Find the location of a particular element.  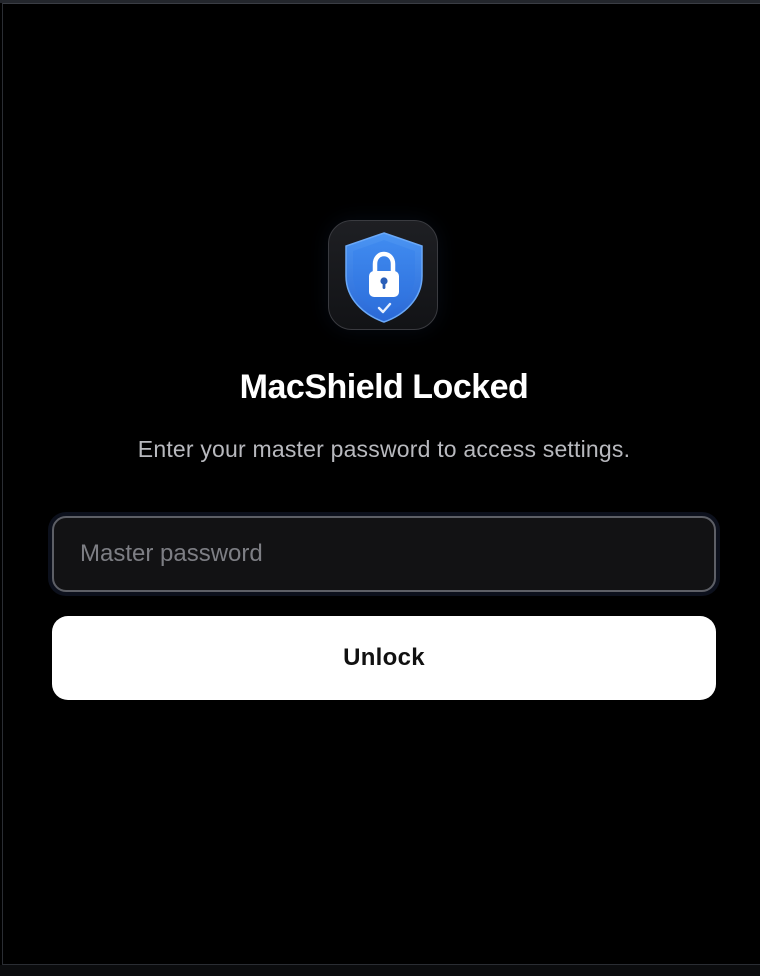

shield-lock-icon is located at coordinates (384, 277).